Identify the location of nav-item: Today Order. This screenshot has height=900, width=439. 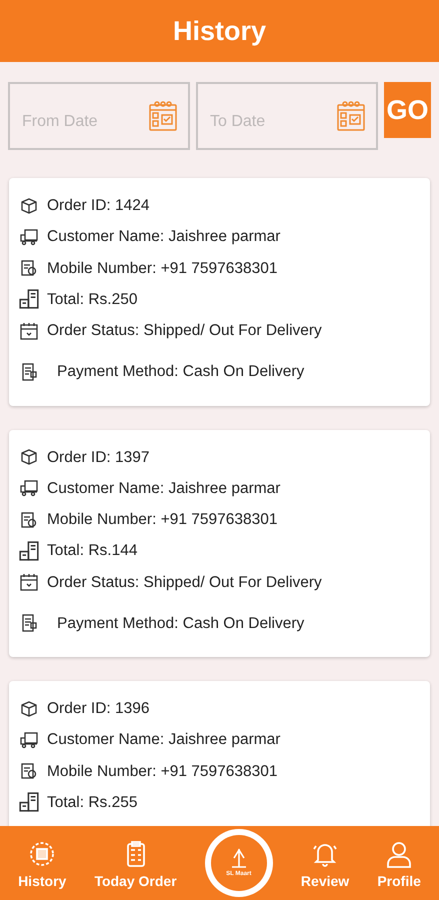
(135, 863).